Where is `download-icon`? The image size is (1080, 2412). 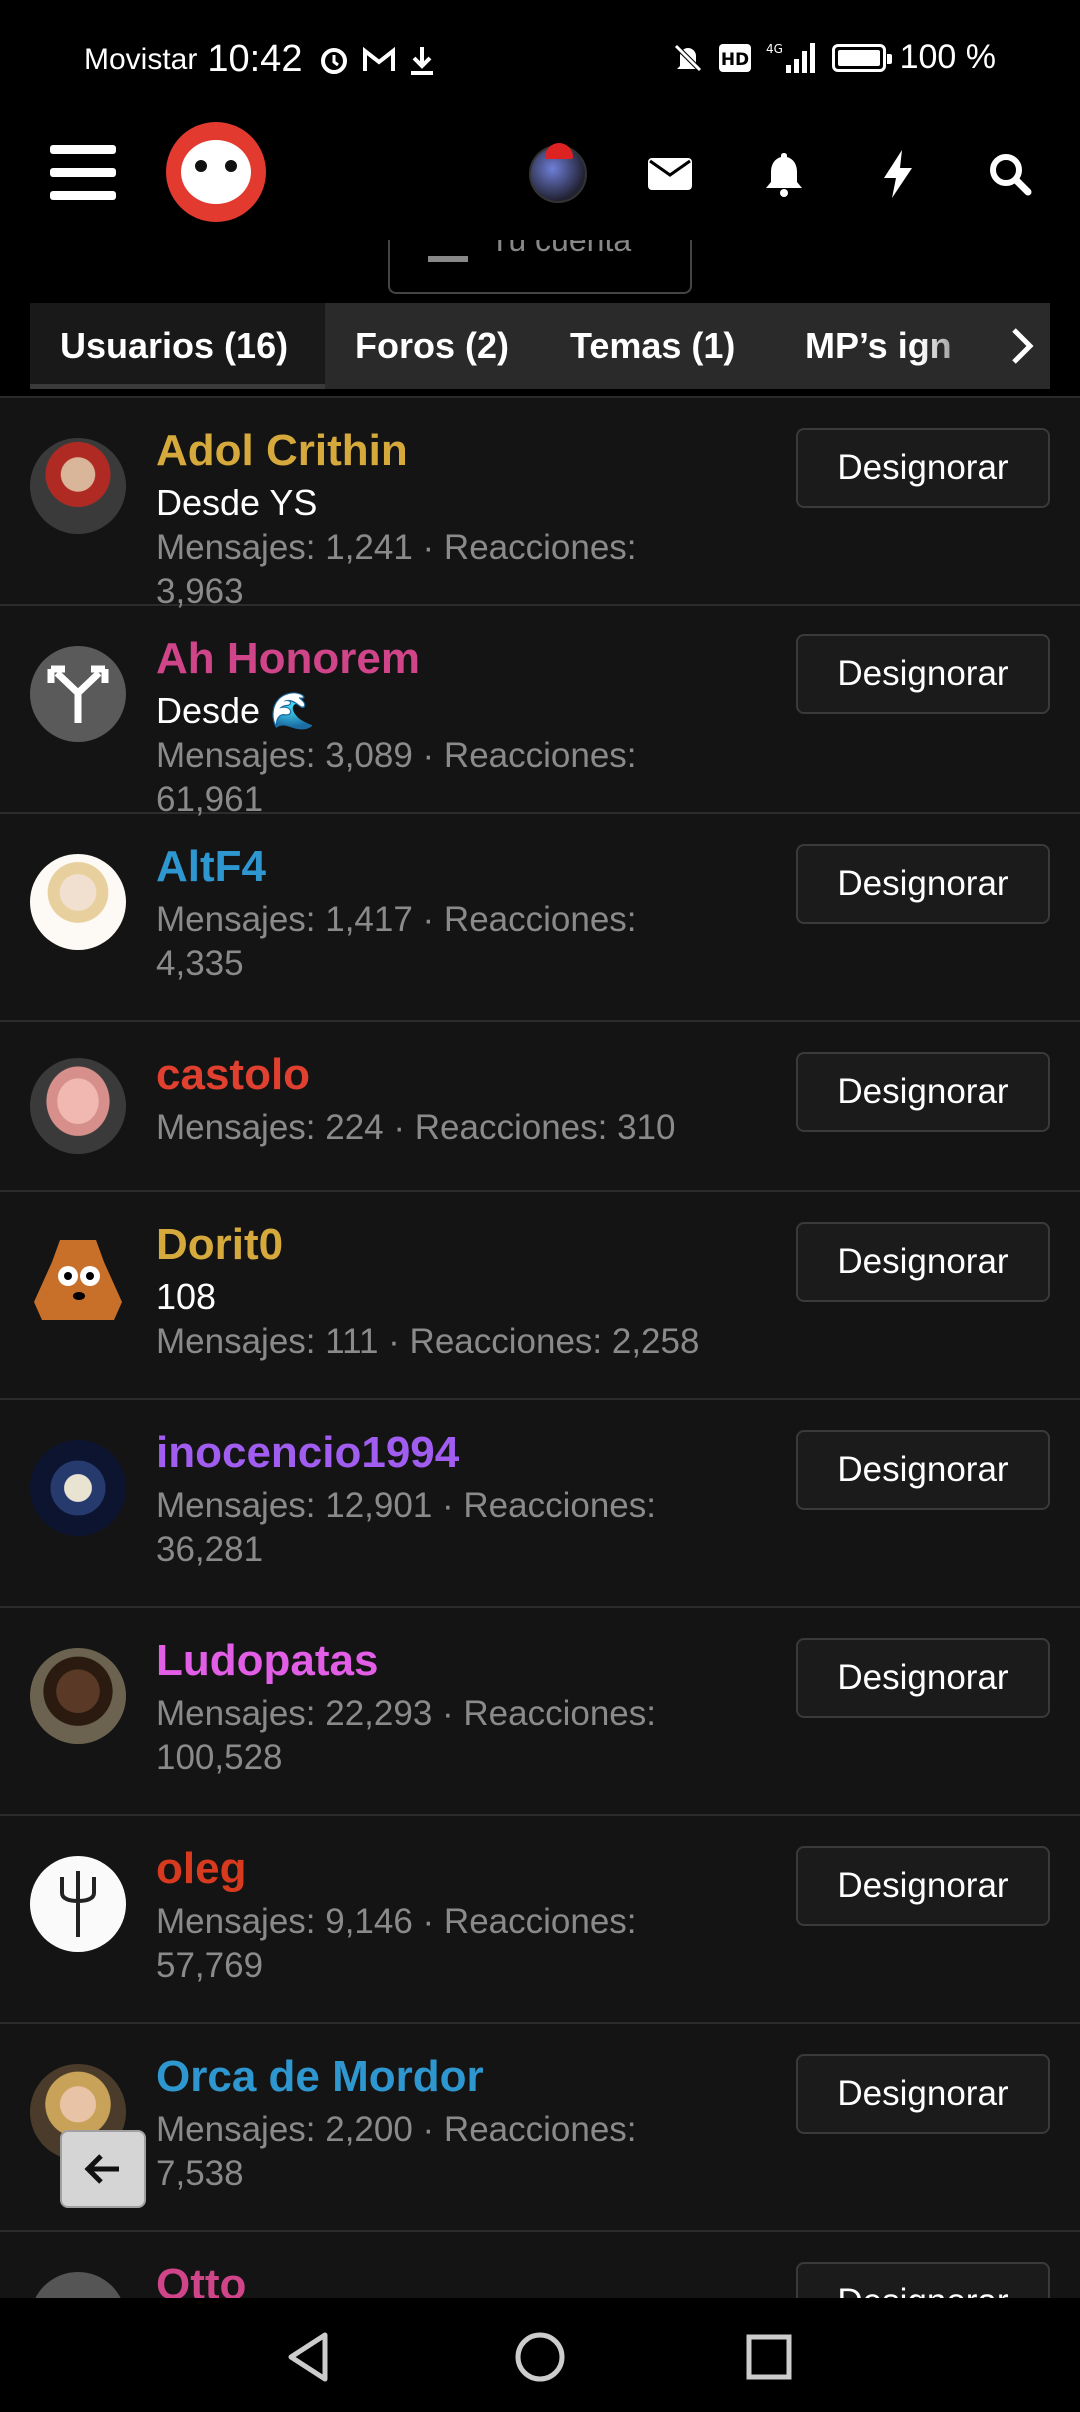
download-icon is located at coordinates (422, 60).